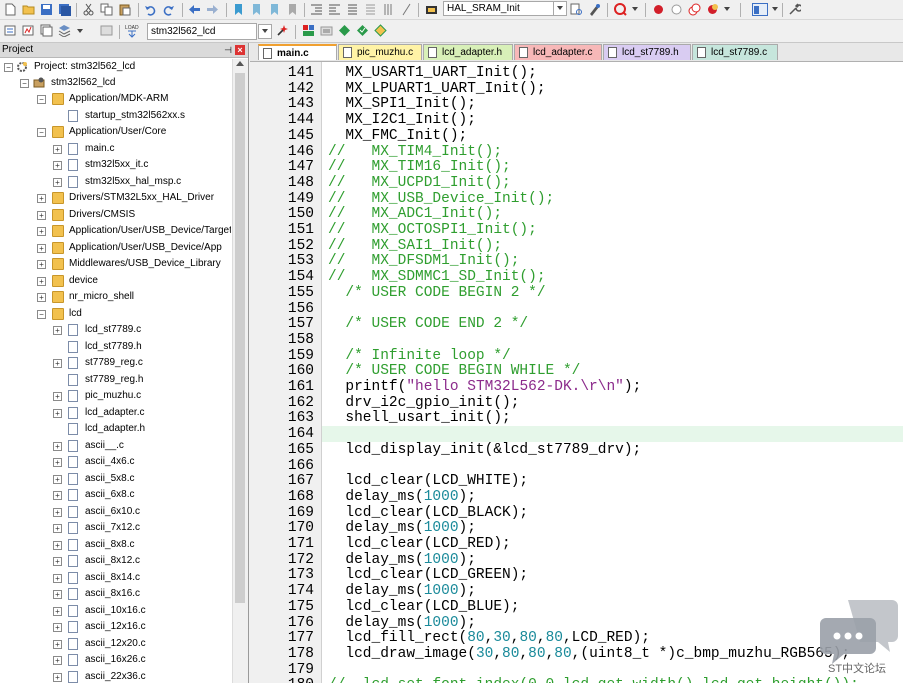 Image resolution: width=903 pixels, height=683 pixels. What do you see at coordinates (794, 9) in the screenshot?
I see `configure-icon` at bounding box center [794, 9].